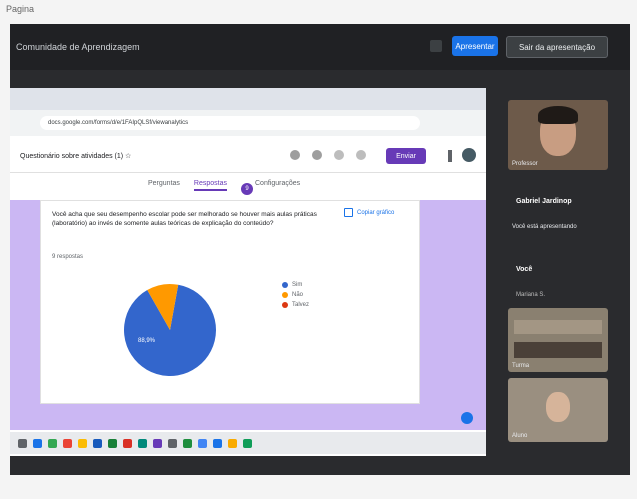 This screenshot has height=499, width=637. I want to click on settings-icon, so click(172, 443).